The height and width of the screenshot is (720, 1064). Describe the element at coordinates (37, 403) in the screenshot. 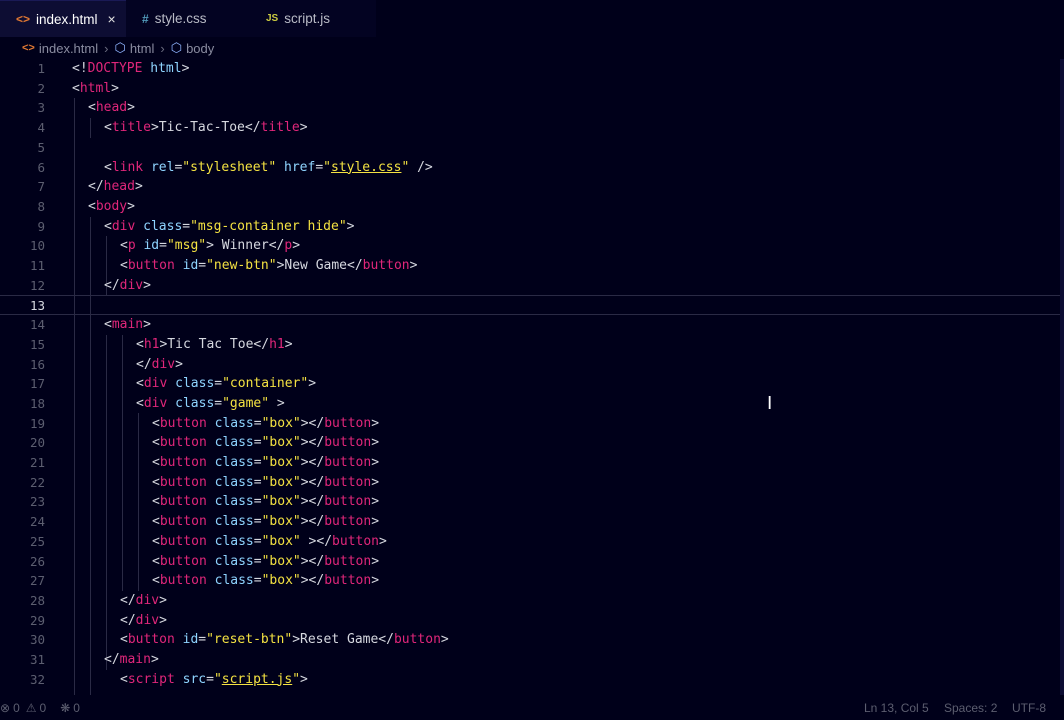

I see `line-number: 18` at that location.